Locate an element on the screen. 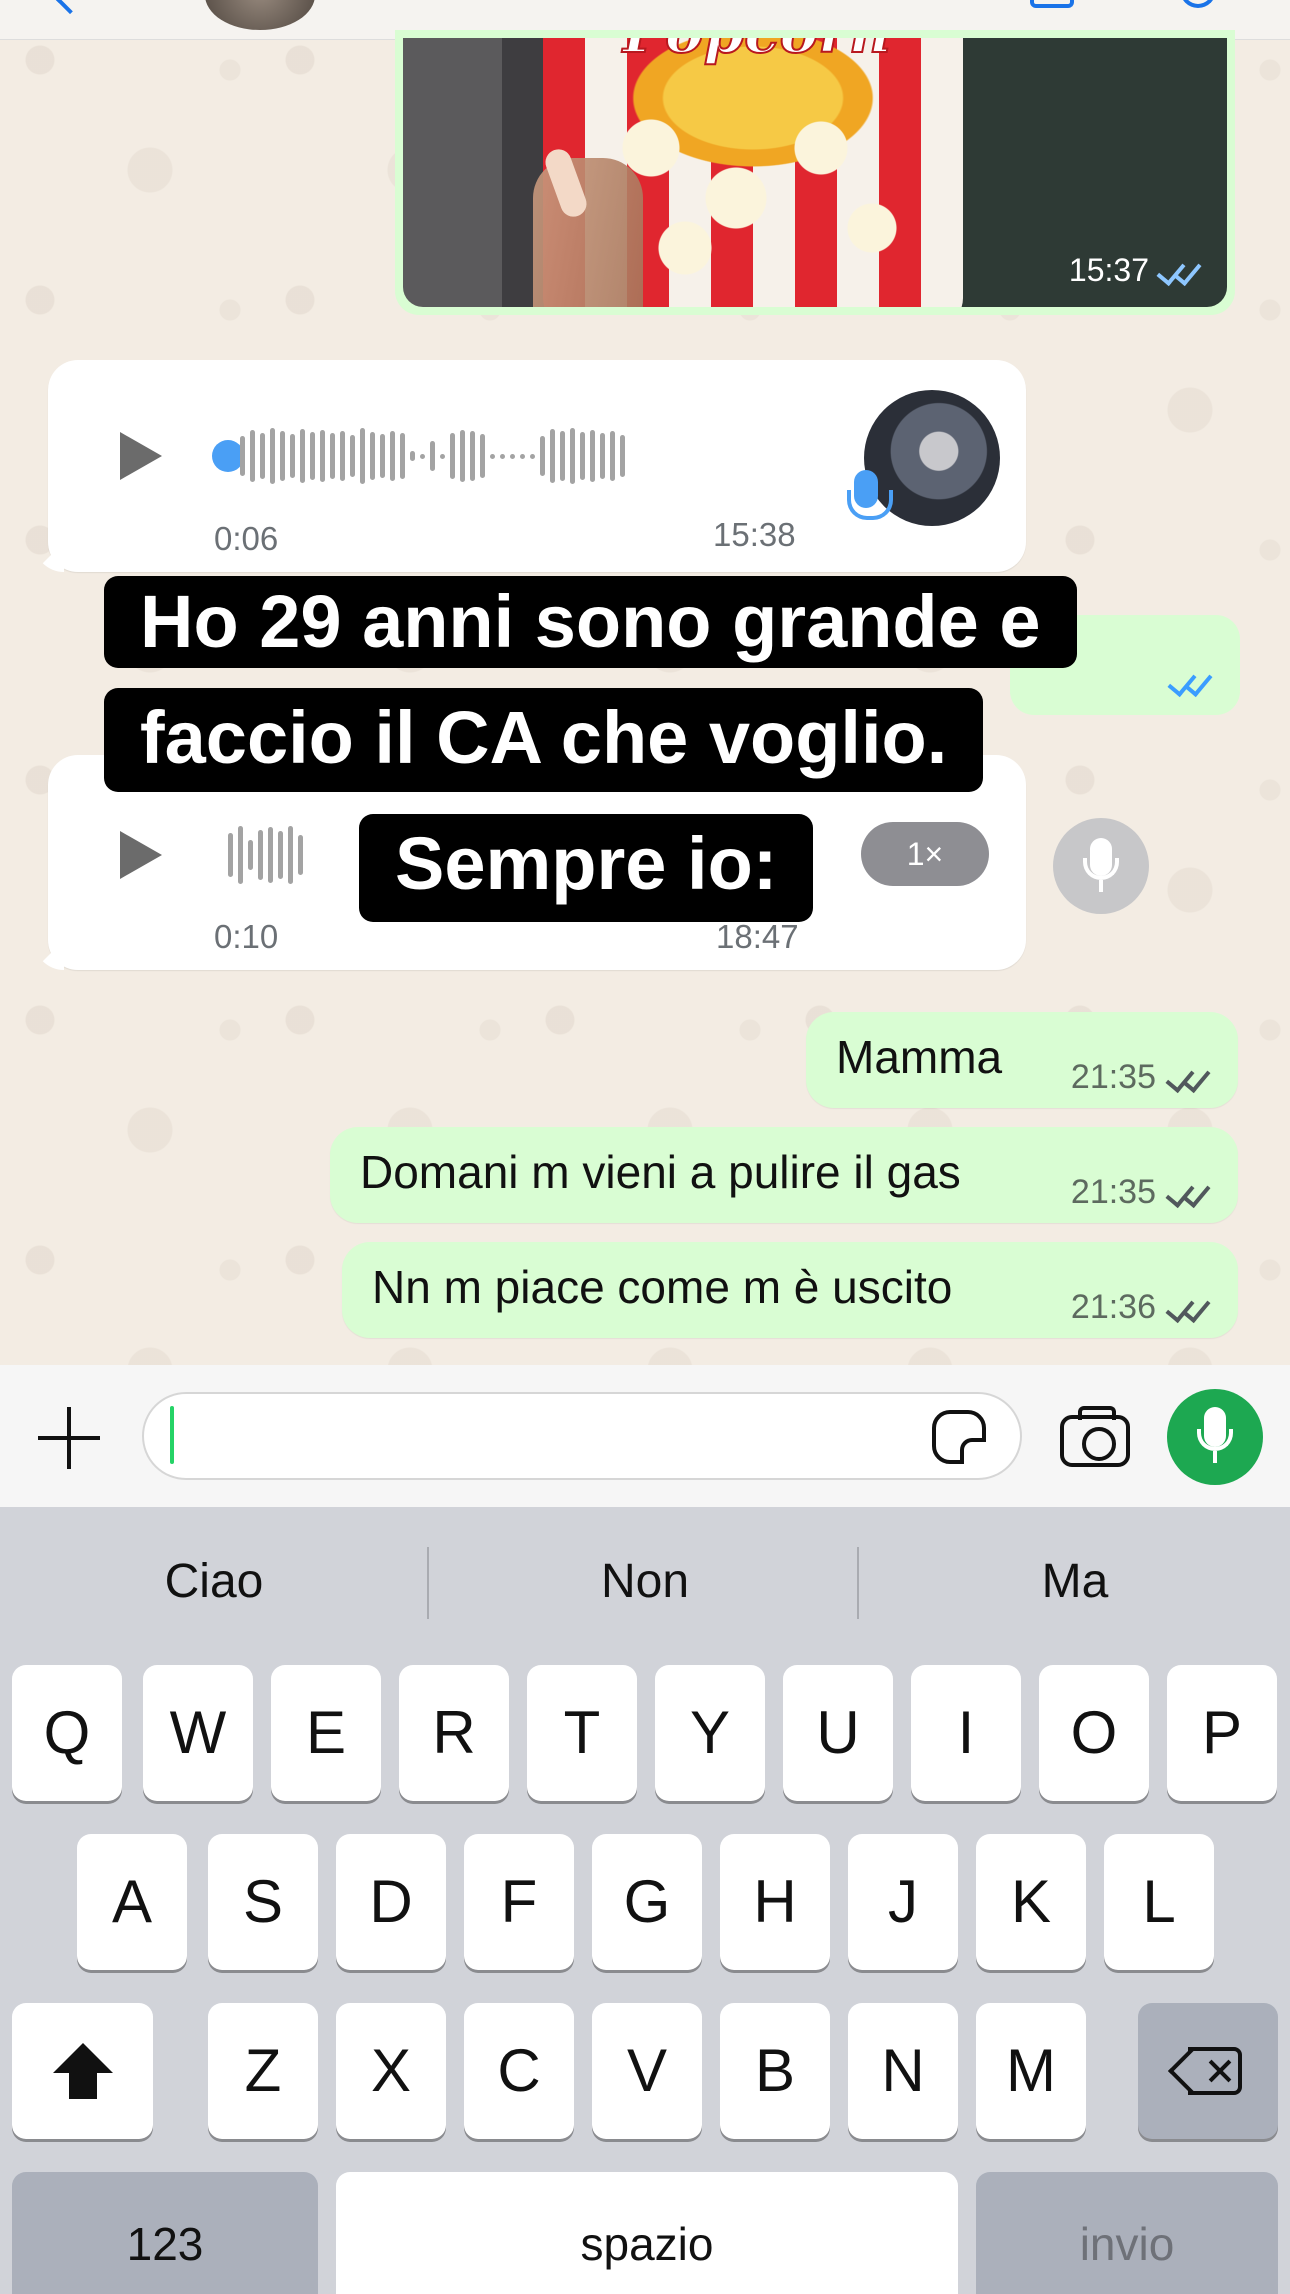 The height and width of the screenshot is (2294, 1290). key-z: Z is located at coordinates (263, 2071).